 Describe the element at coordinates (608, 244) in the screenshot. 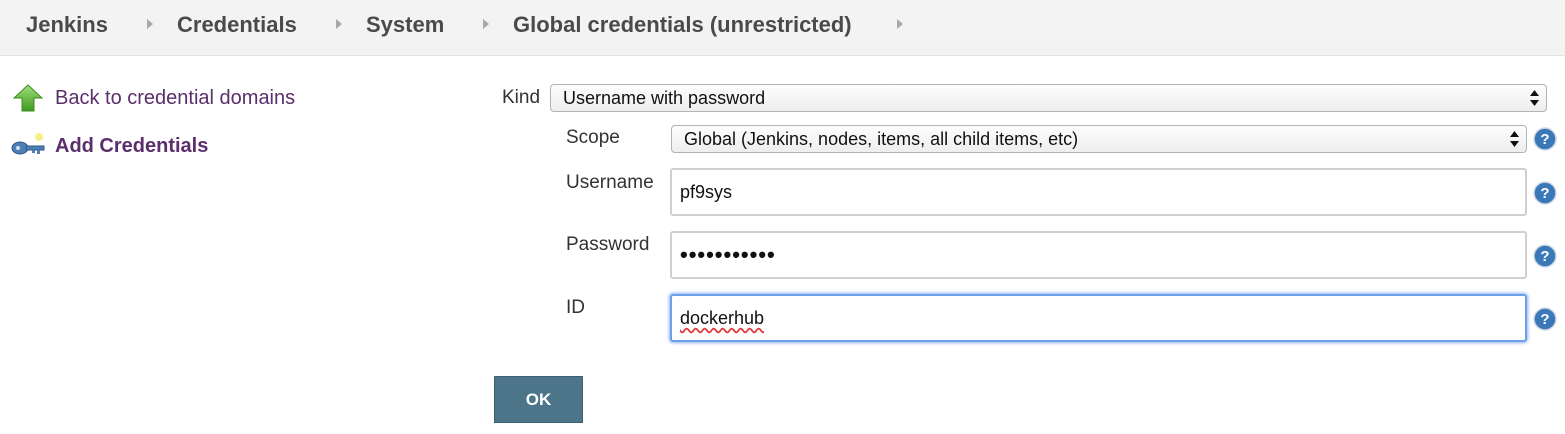

I see `password-label: Password` at that location.